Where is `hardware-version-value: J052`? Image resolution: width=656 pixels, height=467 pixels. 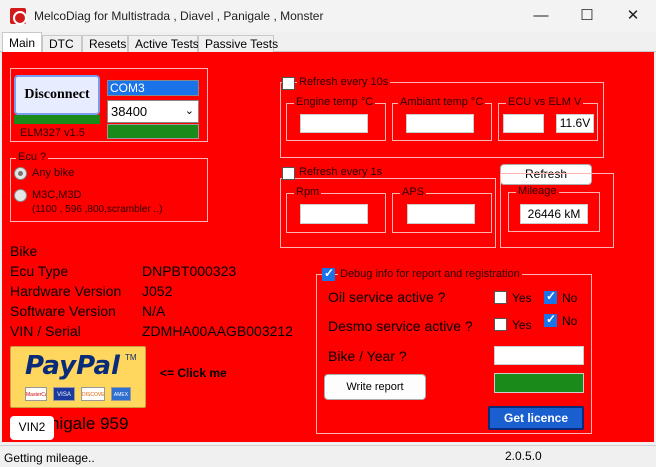 hardware-version-value: J052 is located at coordinates (157, 291).